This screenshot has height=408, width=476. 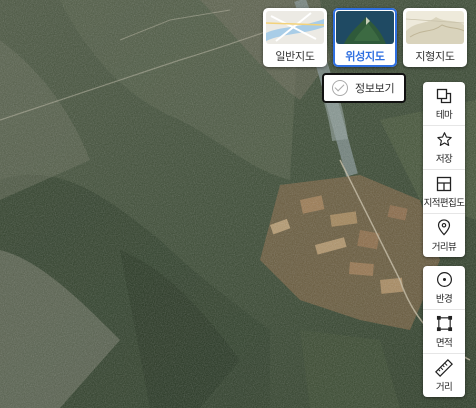 I want to click on map-type-satellite: 위성지도, so click(x=365, y=37).